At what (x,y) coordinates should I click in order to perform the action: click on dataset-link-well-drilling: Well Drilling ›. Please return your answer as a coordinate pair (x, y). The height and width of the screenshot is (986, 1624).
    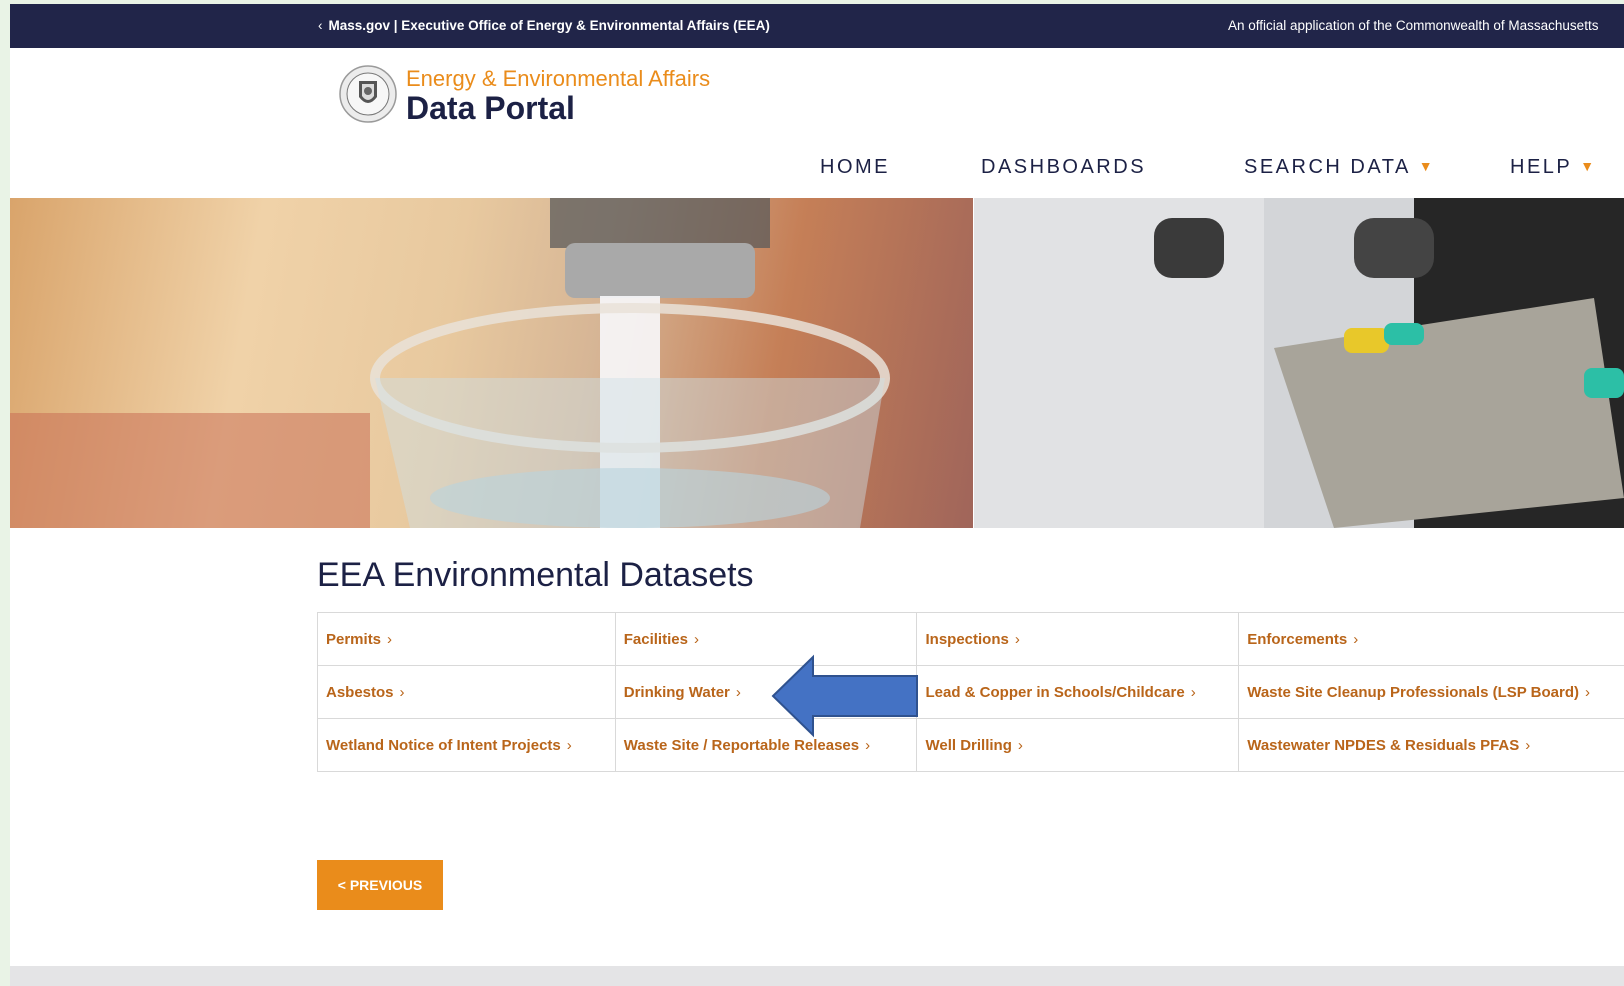
    Looking at the image, I should click on (1078, 745).